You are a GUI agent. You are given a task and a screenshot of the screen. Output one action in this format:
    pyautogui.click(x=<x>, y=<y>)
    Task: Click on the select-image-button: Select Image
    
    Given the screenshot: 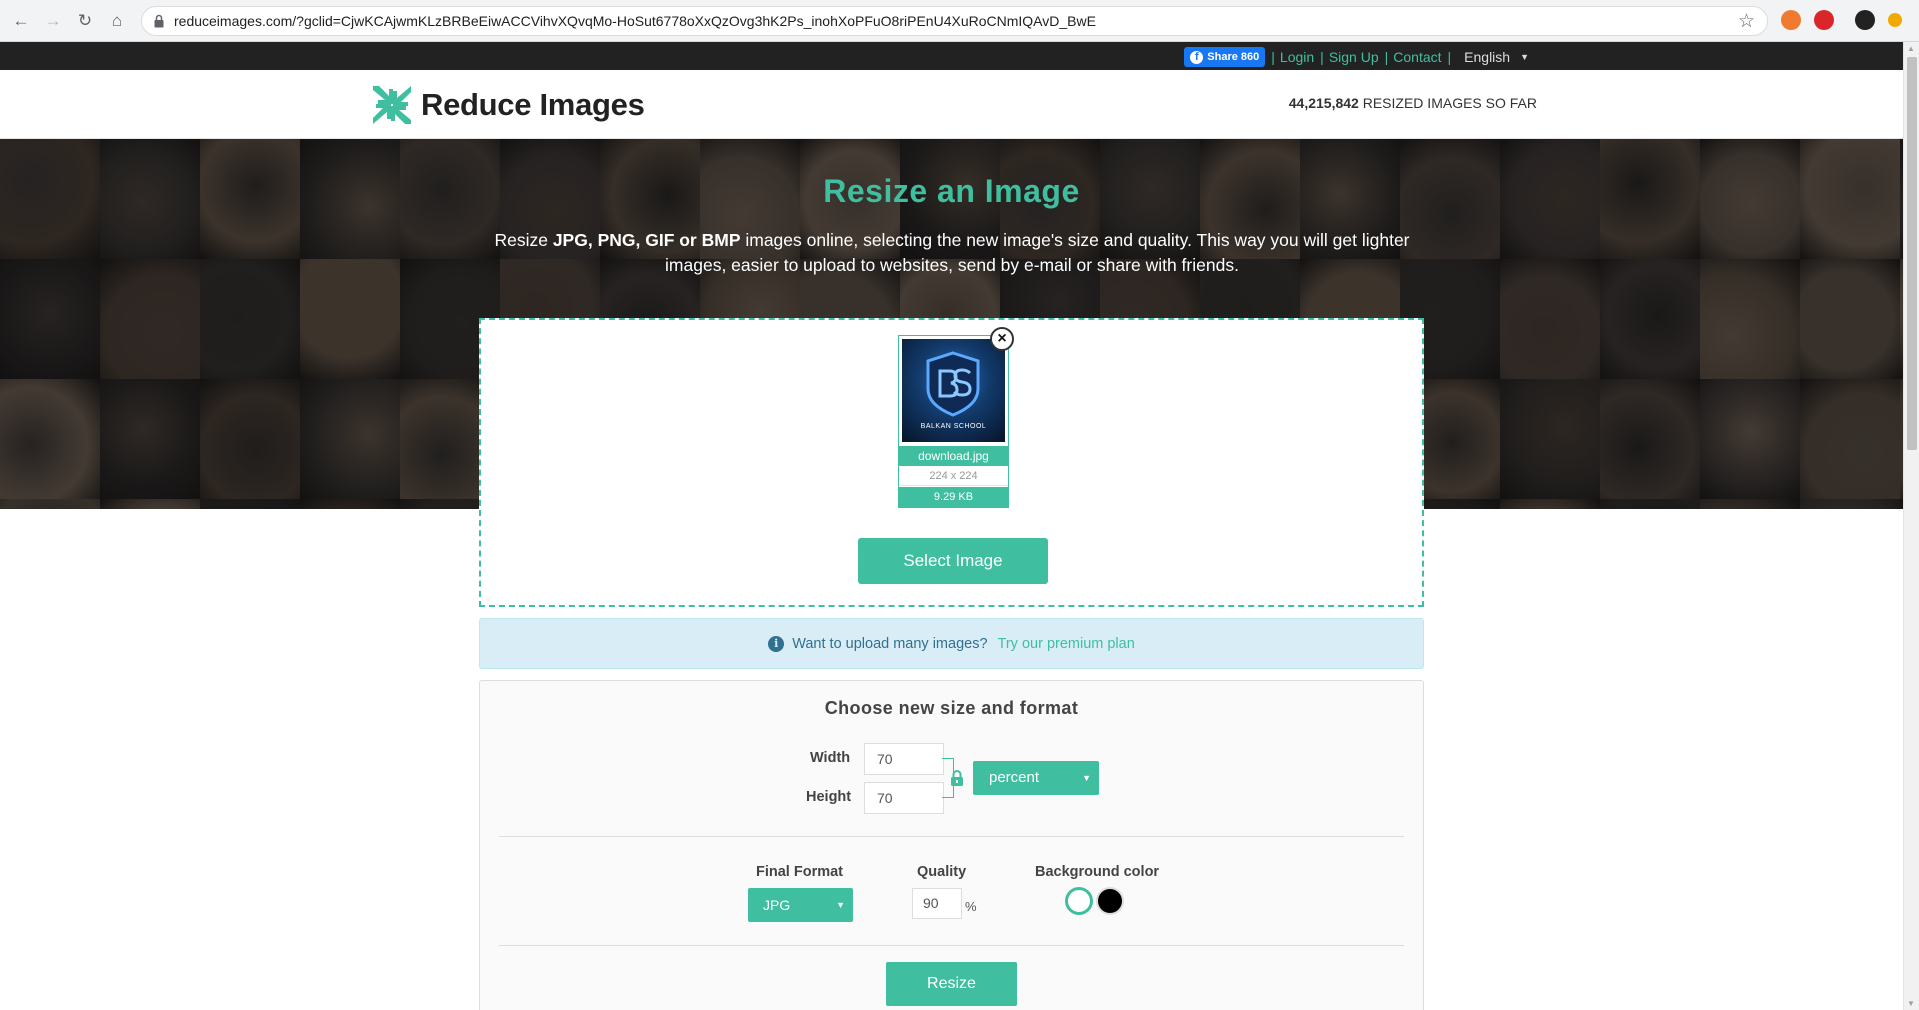 What is the action you would take?
    pyautogui.click(x=953, y=561)
    